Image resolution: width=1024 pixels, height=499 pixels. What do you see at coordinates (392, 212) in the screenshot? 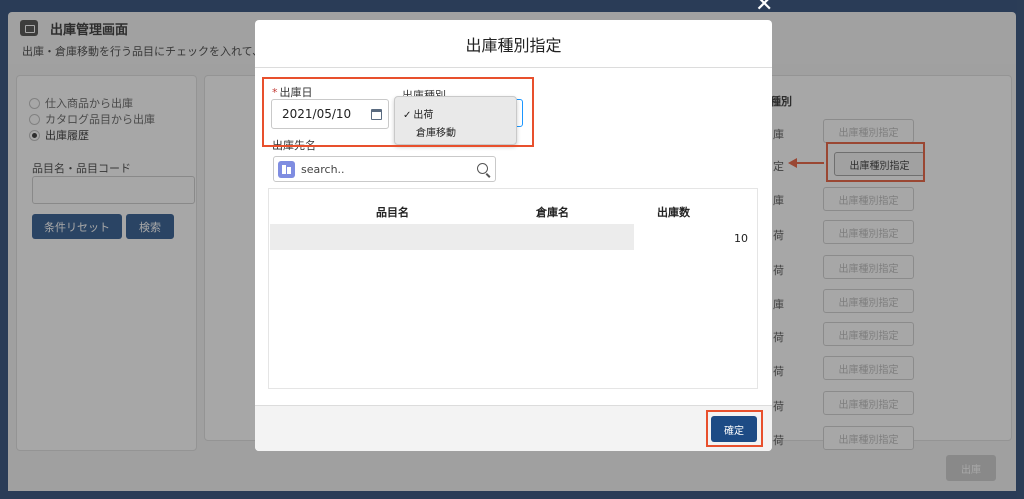
I see `header-item-name: 品目名` at bounding box center [392, 212].